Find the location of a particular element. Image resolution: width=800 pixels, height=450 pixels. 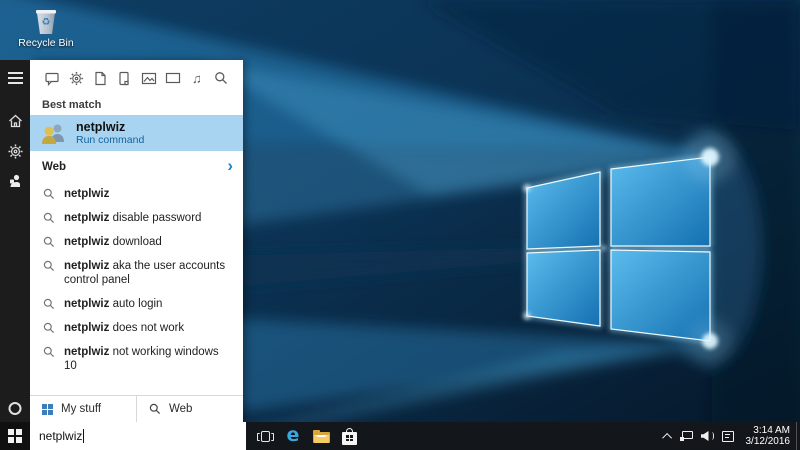

web-section-header: Web is located at coordinates (136, 166).